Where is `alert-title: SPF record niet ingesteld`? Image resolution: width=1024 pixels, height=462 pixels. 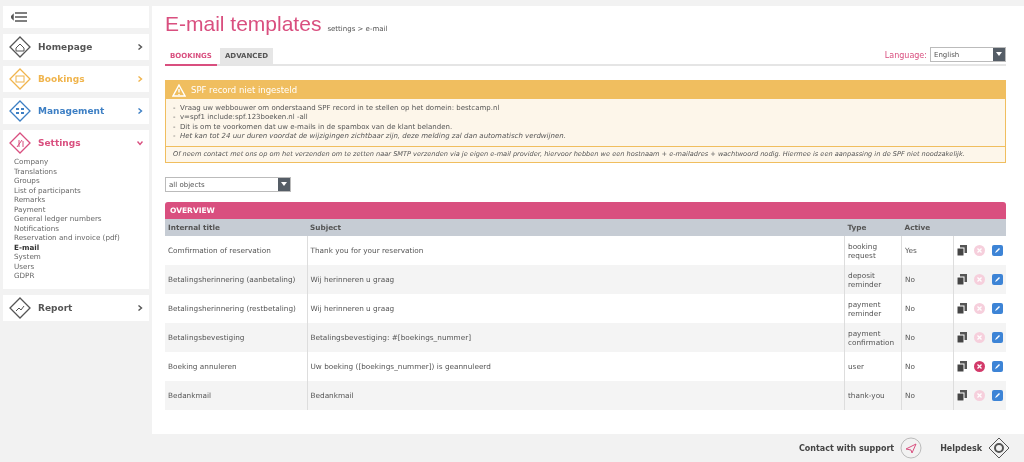
alert-title: SPF record niet ingesteld is located at coordinates (244, 90).